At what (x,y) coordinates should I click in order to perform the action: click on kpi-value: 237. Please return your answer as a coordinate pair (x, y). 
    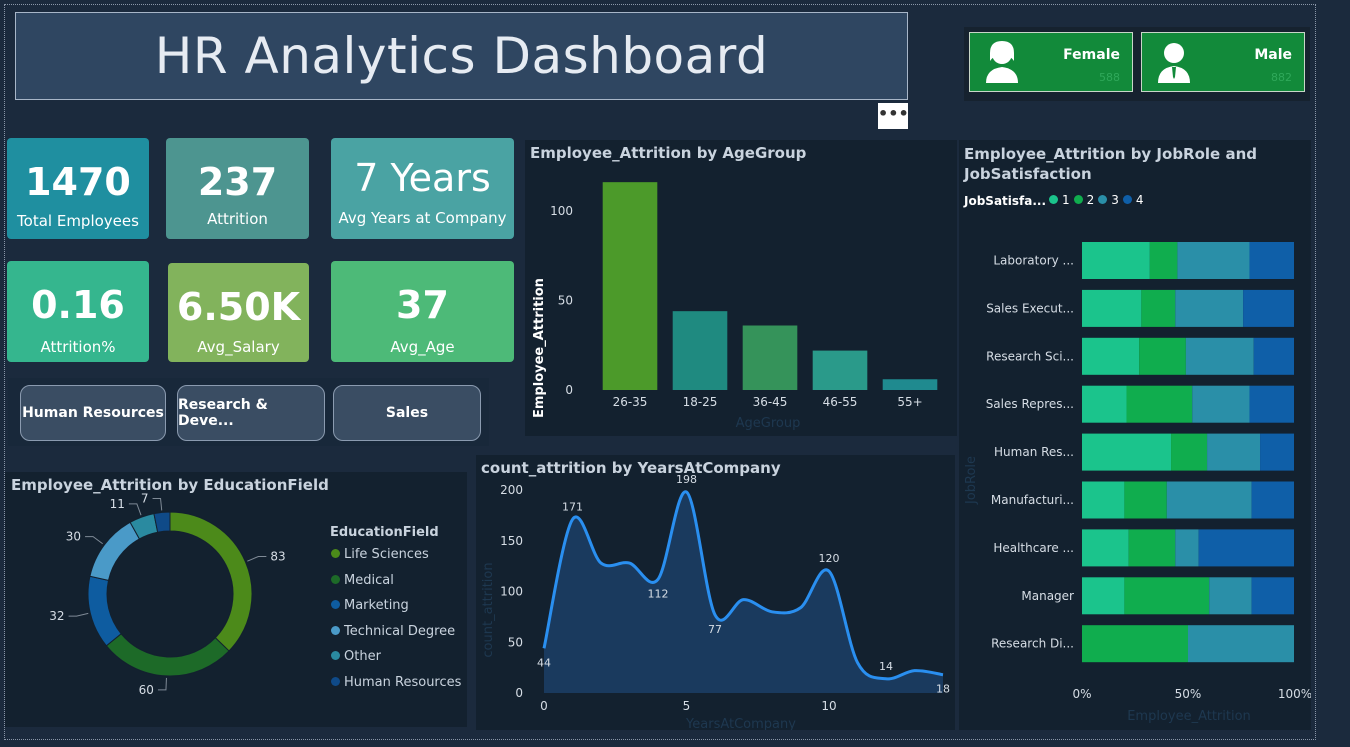
    Looking at the image, I should click on (237, 182).